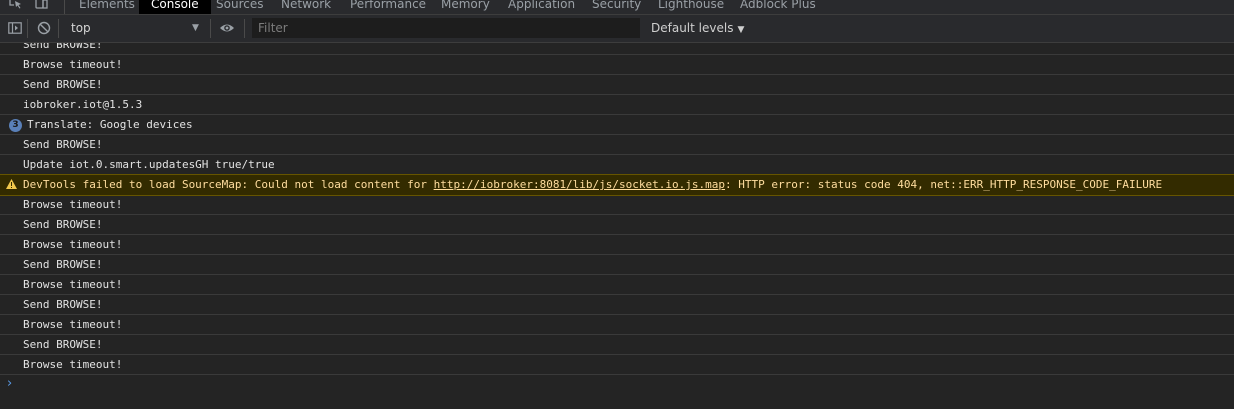 The width and height of the screenshot is (1234, 409). Describe the element at coordinates (446, 28) in the screenshot. I see `filter-input` at that location.